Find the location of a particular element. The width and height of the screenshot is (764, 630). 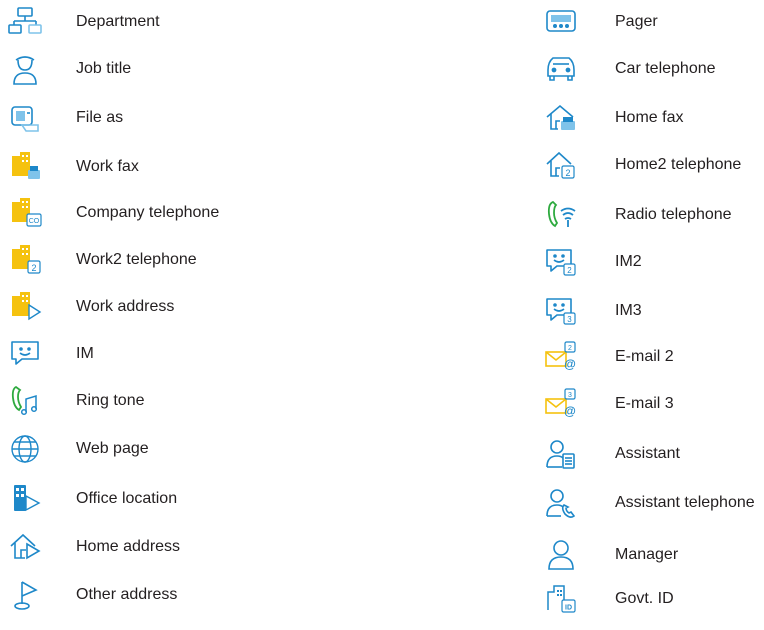

item-label: Work address is located at coordinates (125, 306).